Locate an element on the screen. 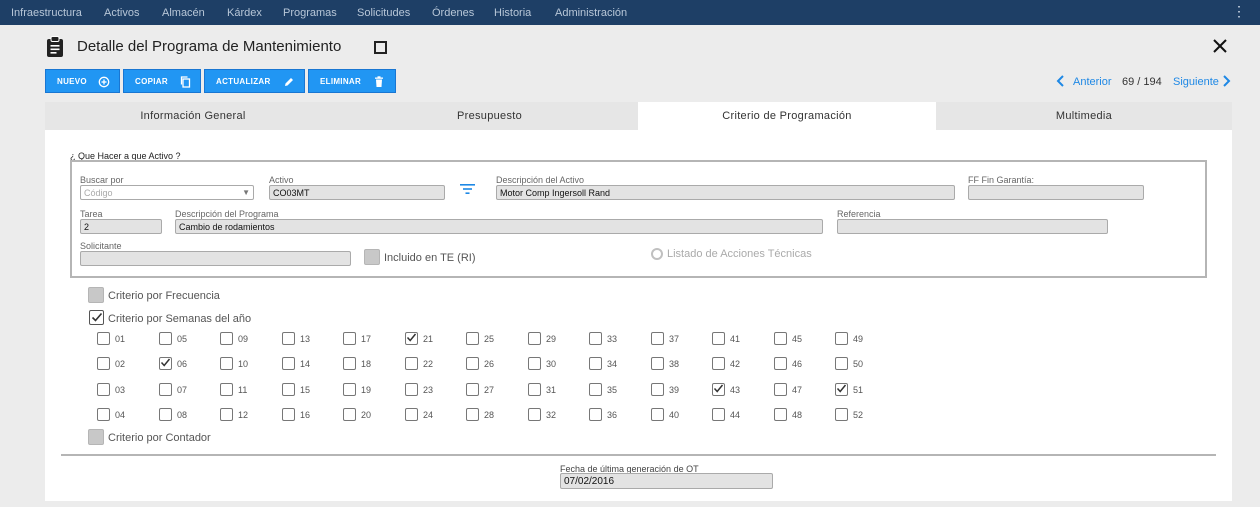  descripcion-programa-field: Cambio de rodamientos is located at coordinates (499, 226).